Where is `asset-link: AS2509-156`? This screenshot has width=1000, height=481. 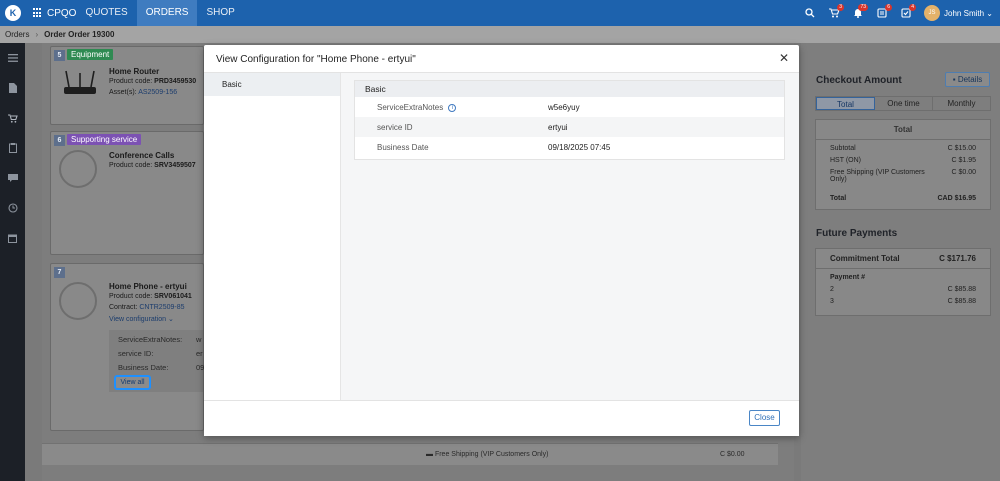 asset-link: AS2509-156 is located at coordinates (157, 92).